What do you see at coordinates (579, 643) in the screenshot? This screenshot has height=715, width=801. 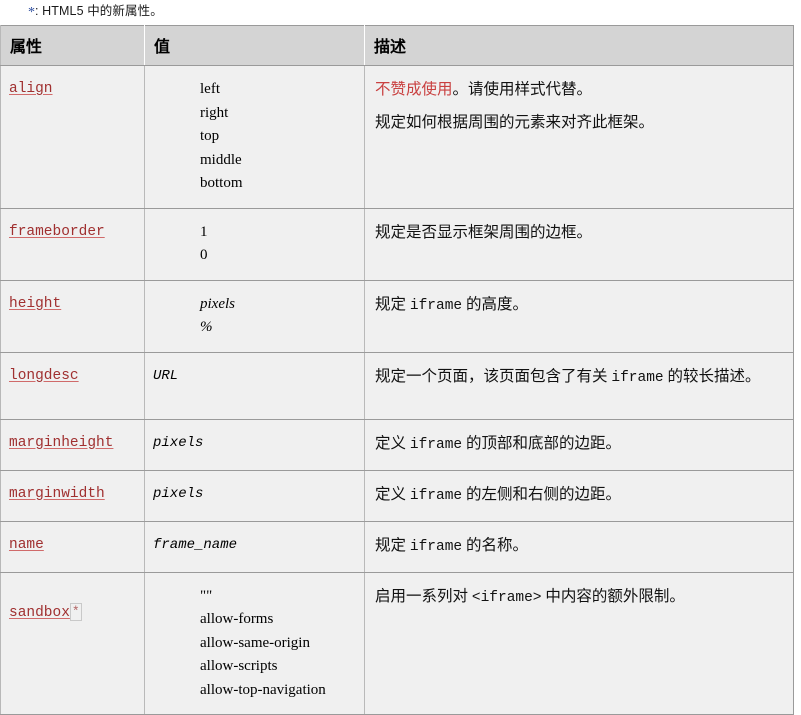 I see `cell-description: 启用一系列对 <iframe> 中内容的额外限制。` at bounding box center [579, 643].